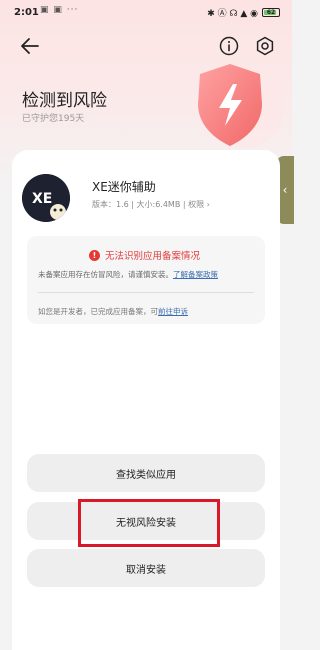 Image resolution: width=320 pixels, height=650 pixels. I want to click on system-icons: ✱ Ⓐ ☊ ▲ ◉ 62, so click(243, 12).